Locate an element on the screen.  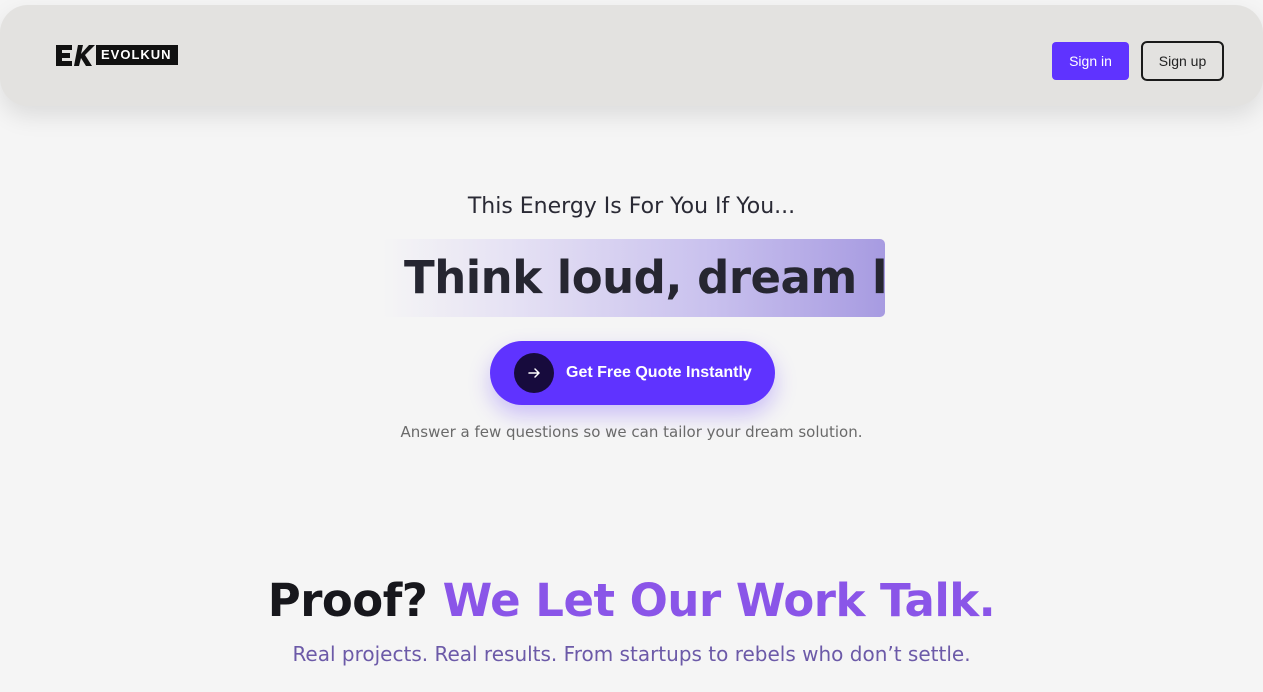
hero-headline: Think loud, dream l is located at coordinates (645, 277).